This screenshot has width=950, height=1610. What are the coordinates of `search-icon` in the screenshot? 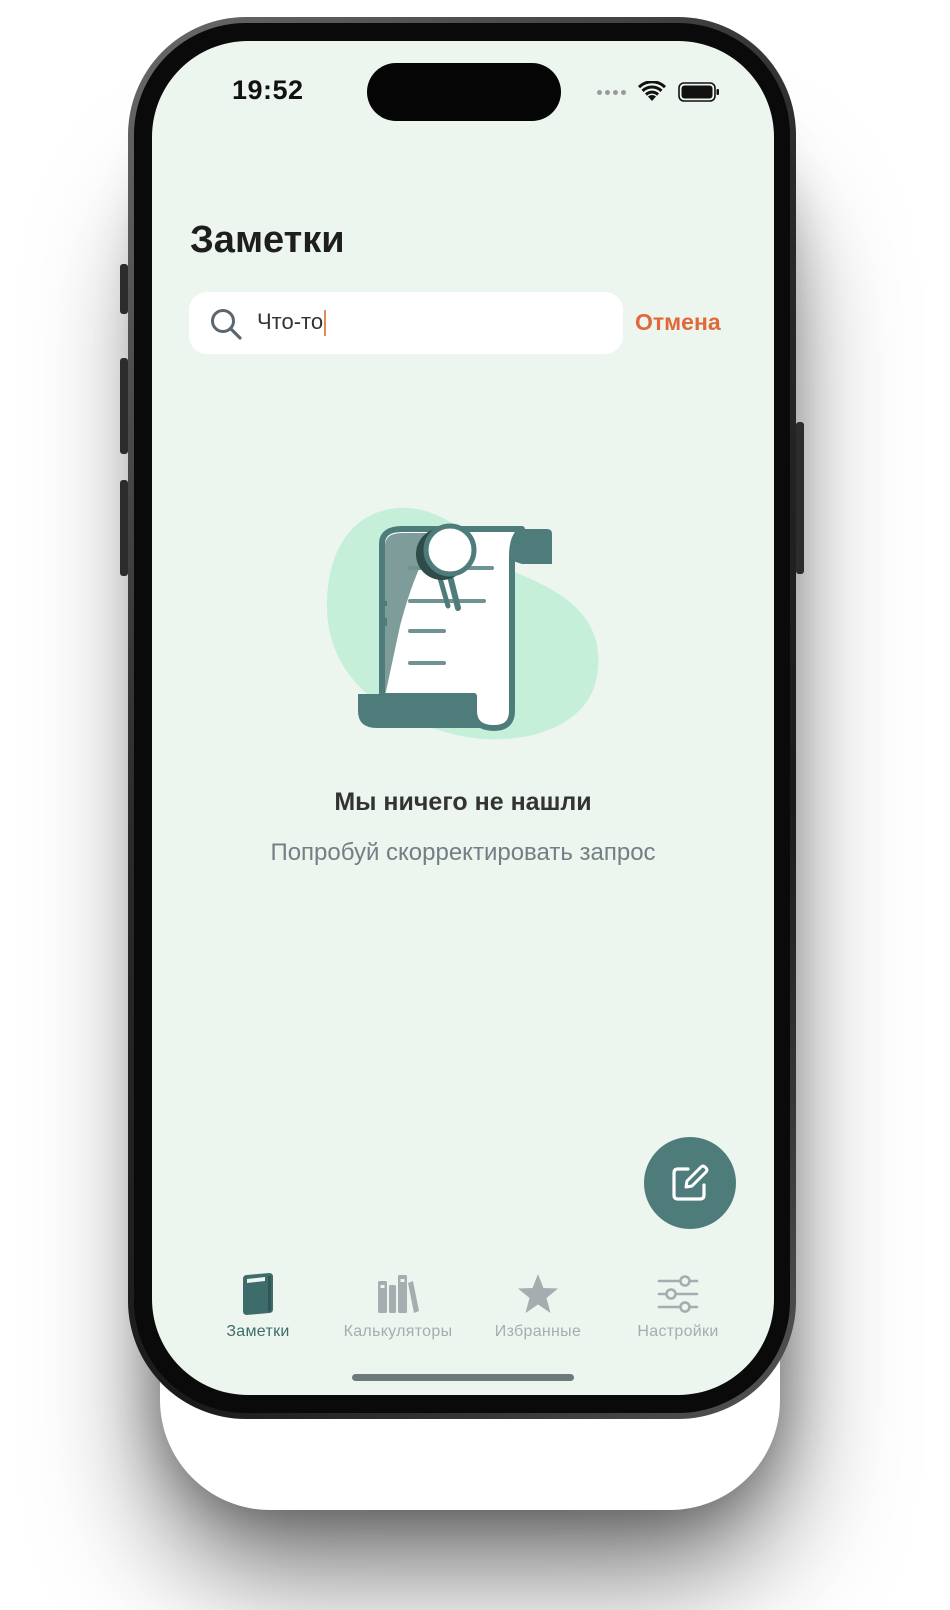 It's located at (226, 324).